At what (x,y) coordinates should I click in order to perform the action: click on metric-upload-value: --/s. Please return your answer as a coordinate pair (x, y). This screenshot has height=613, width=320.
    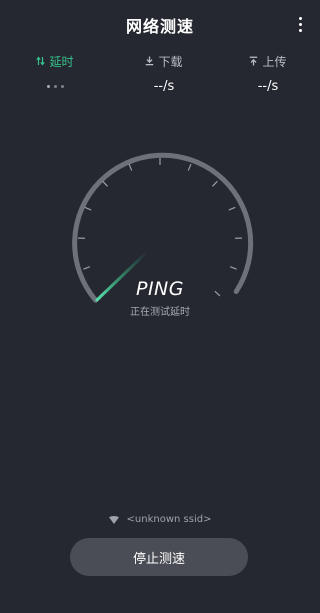
    Looking at the image, I should click on (268, 86).